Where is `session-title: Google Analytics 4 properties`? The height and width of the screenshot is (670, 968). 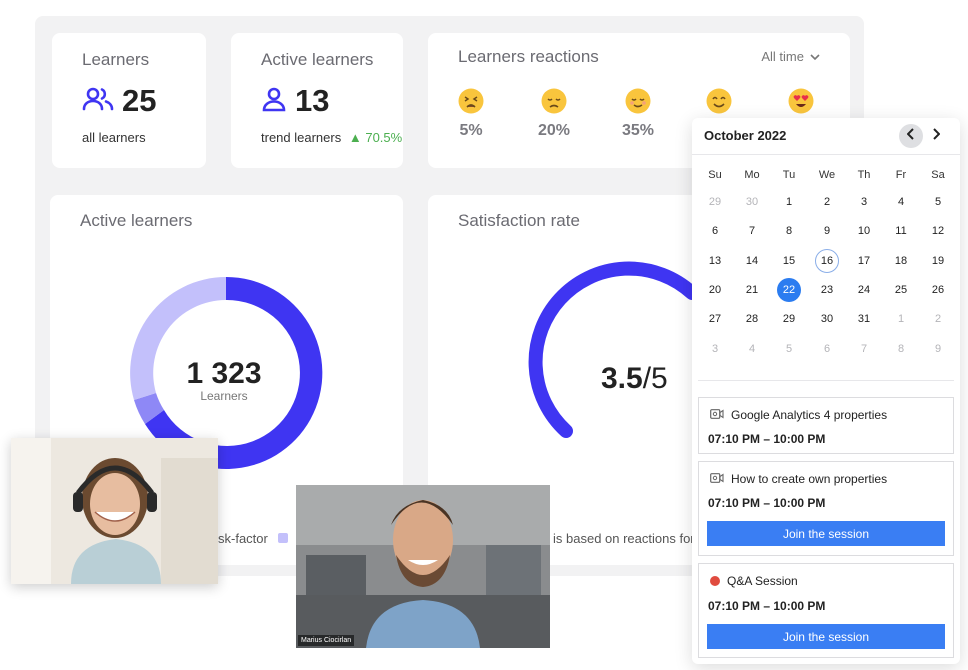 session-title: Google Analytics 4 properties is located at coordinates (798, 415).